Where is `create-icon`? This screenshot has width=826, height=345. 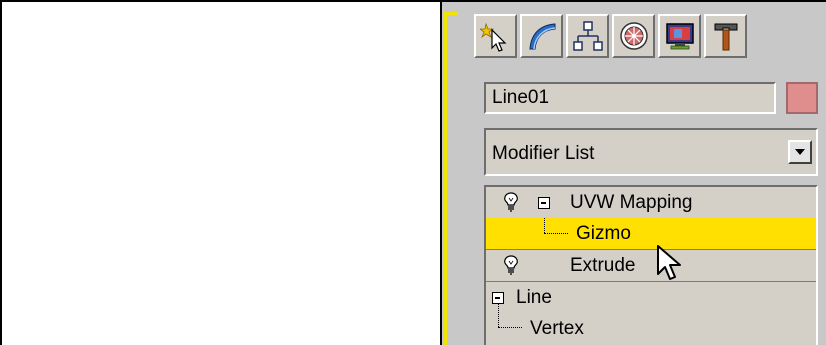
create-icon is located at coordinates (492, 37).